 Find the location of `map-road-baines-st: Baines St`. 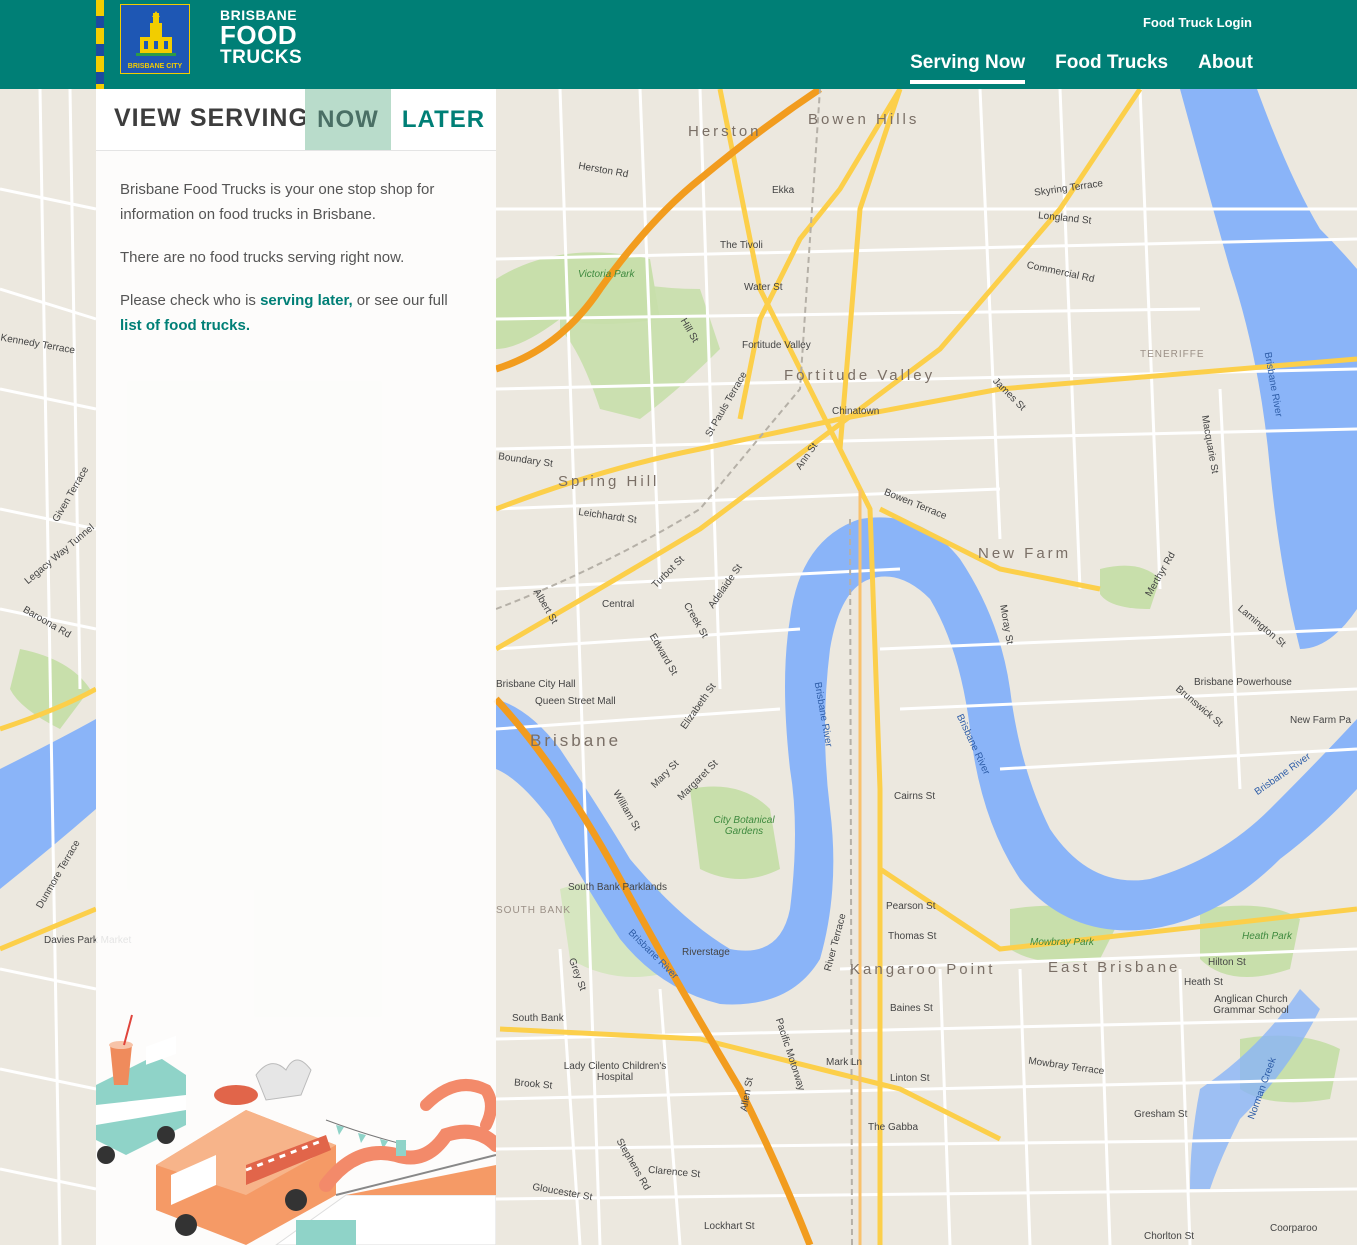

map-road-baines-st: Baines St is located at coordinates (911, 1008).